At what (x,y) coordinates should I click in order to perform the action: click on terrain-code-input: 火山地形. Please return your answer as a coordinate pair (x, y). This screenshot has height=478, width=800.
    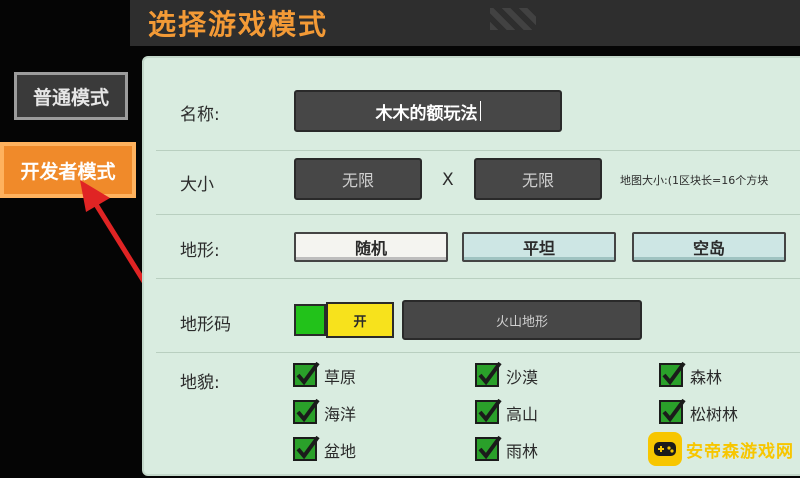
    Looking at the image, I should click on (522, 320).